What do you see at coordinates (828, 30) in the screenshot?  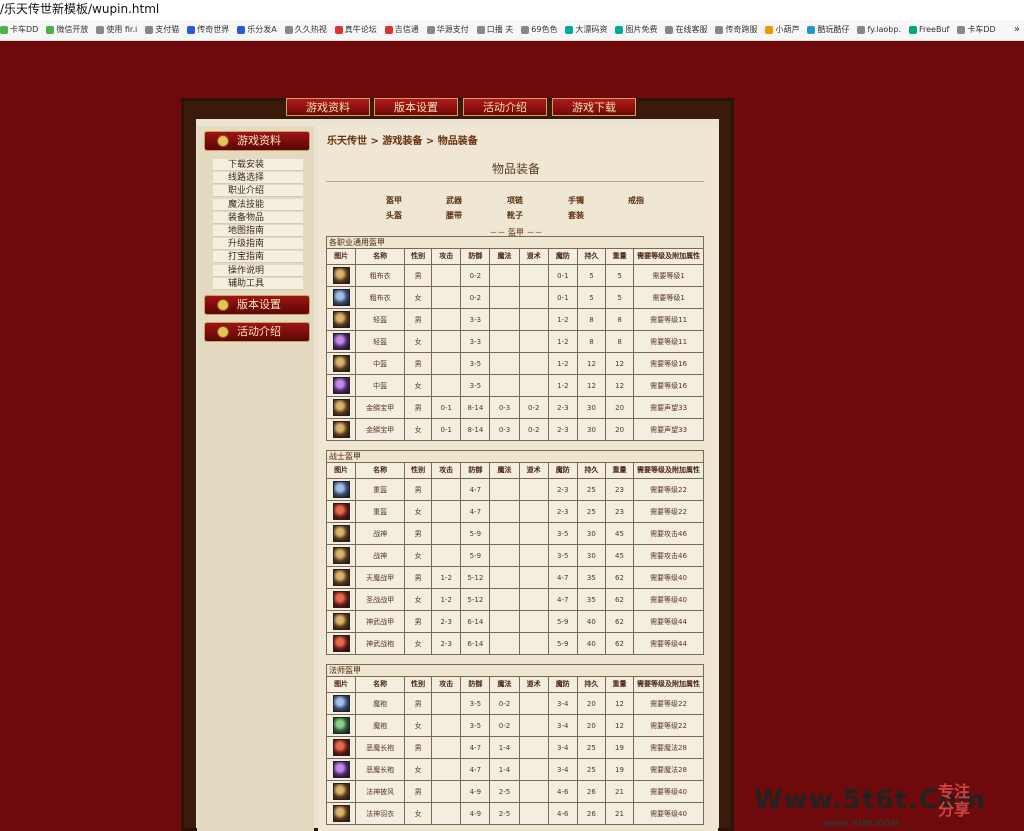 I see `bookmark-item: 酷玩酷仔` at bounding box center [828, 30].